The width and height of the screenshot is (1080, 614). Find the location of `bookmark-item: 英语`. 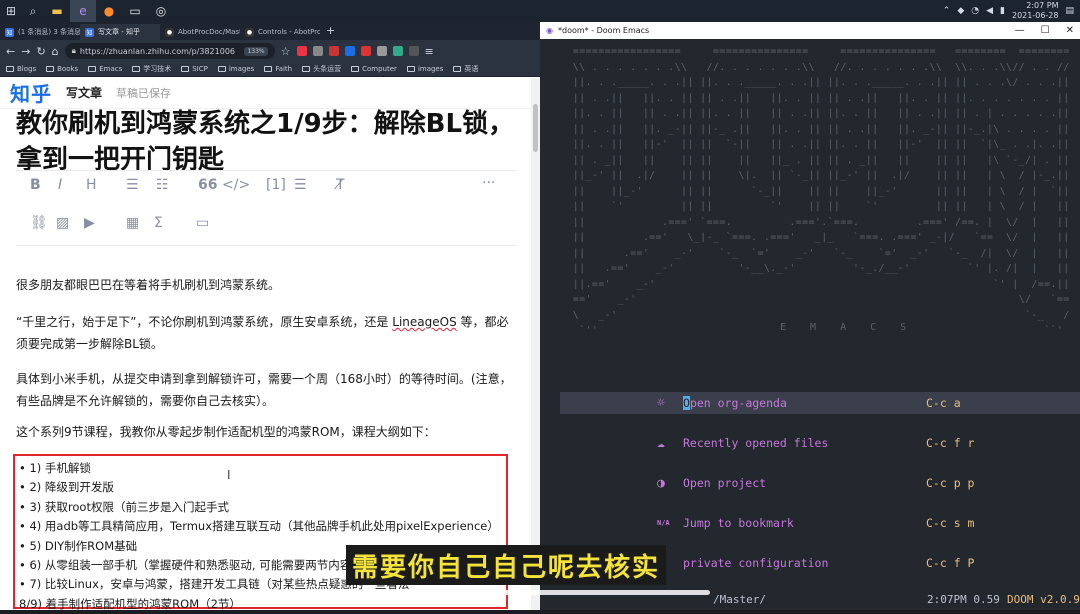

bookmark-item: 英语 is located at coordinates (465, 69).